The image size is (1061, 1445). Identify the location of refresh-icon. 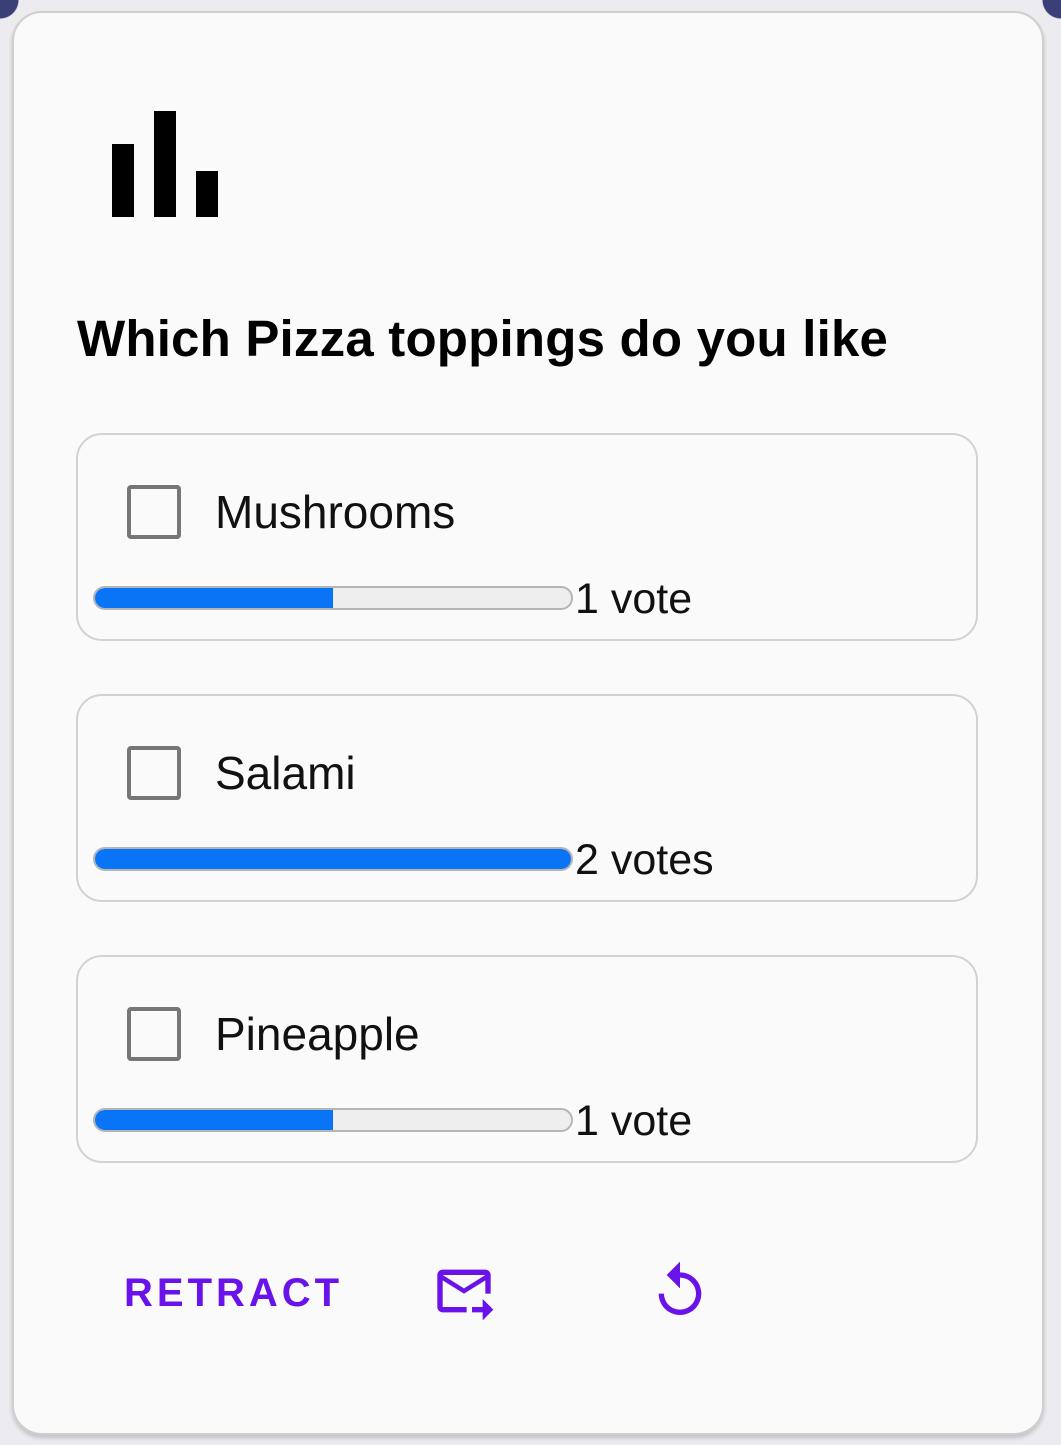
(680, 1288).